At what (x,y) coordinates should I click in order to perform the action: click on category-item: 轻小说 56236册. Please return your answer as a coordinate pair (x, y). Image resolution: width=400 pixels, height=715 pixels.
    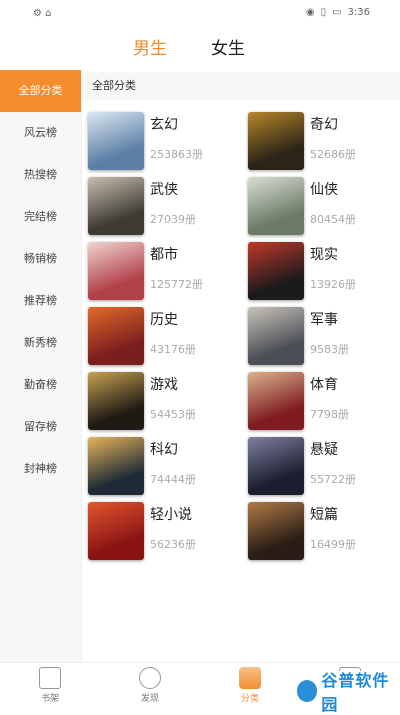
    Looking at the image, I should click on (163, 531).